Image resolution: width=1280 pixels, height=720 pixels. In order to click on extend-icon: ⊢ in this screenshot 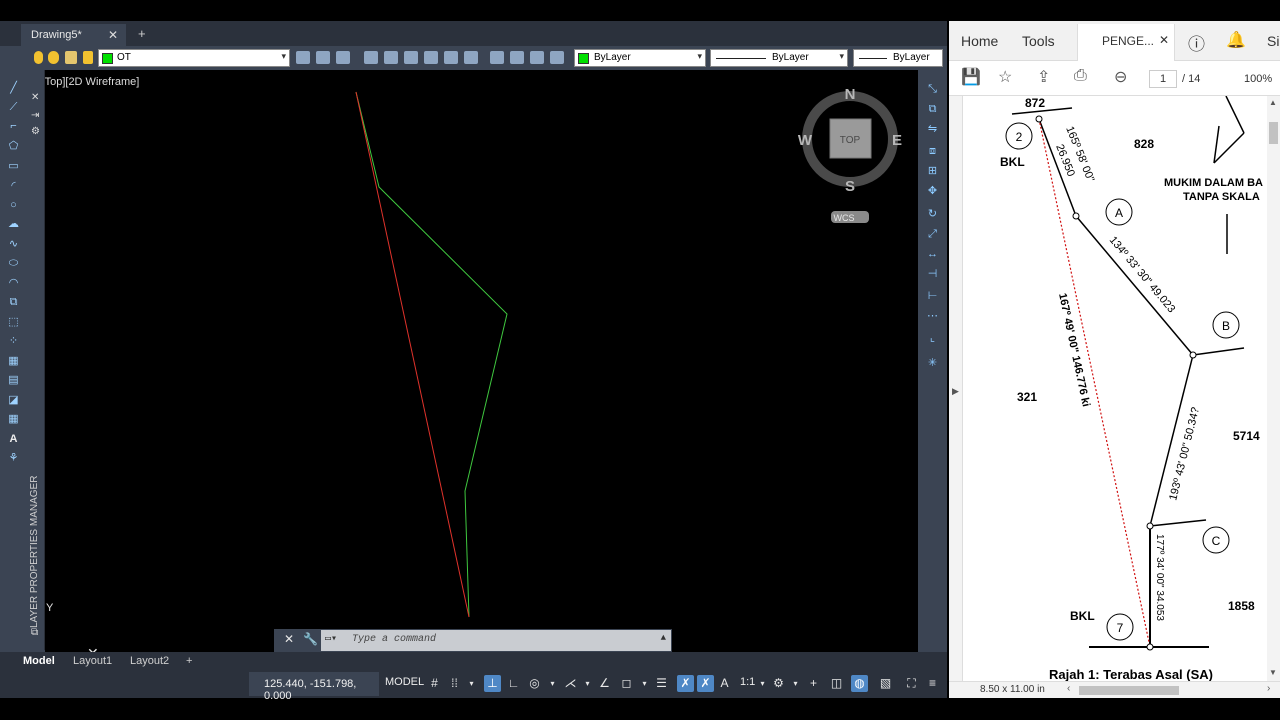, I will do `click(932, 296)`.